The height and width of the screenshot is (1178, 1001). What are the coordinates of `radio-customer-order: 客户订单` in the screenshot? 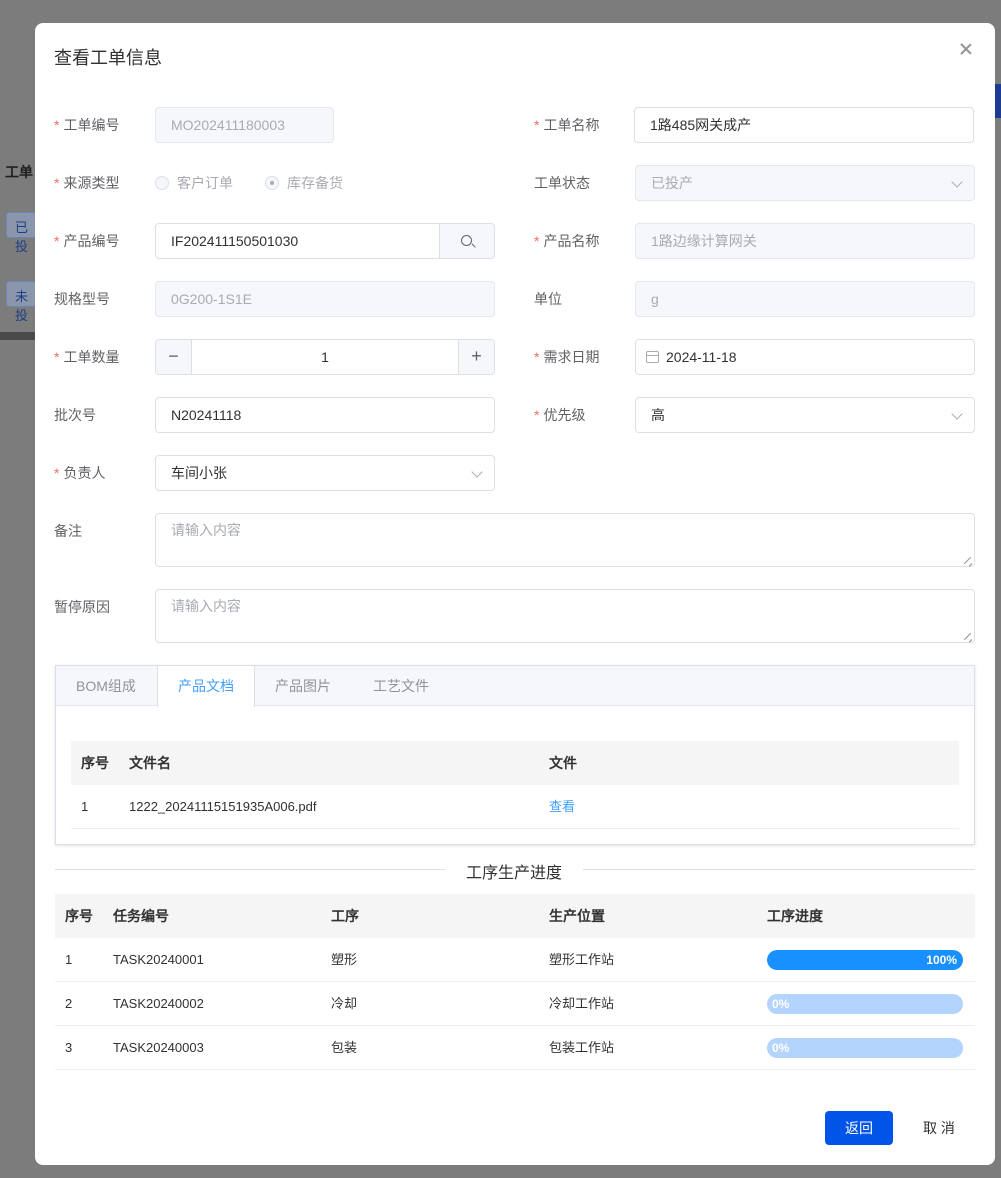 It's located at (194, 183).